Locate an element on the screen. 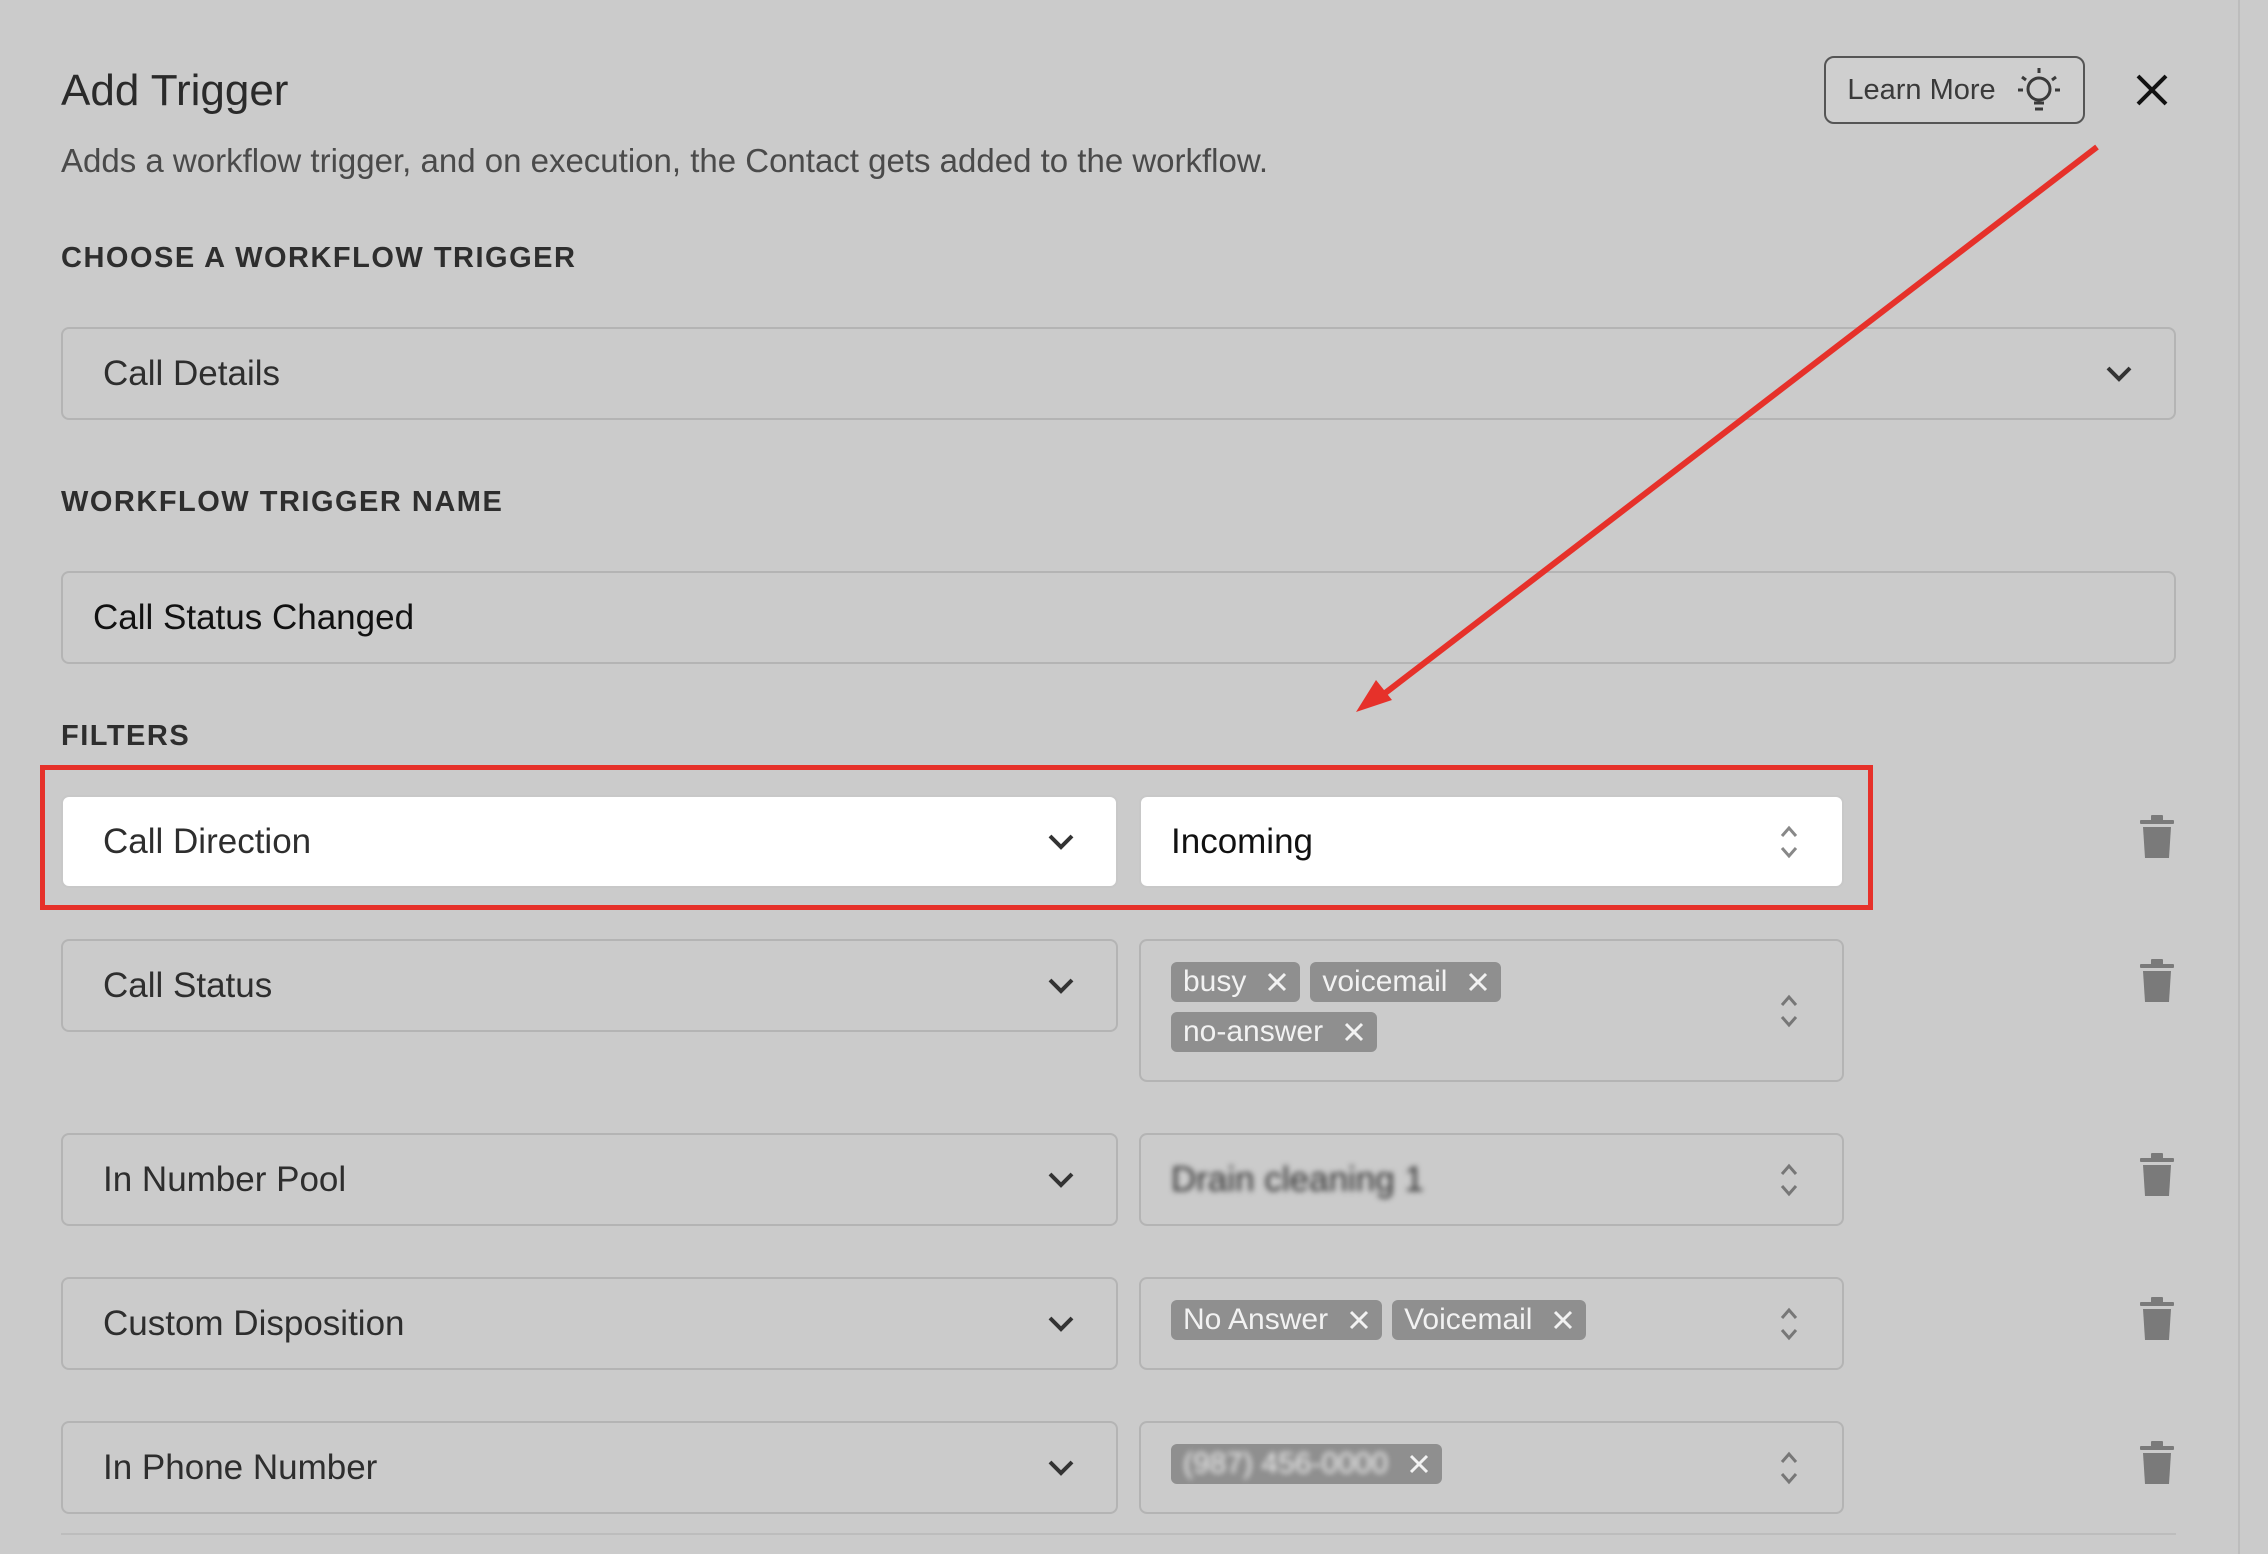  chip: busy is located at coordinates (1236, 982).